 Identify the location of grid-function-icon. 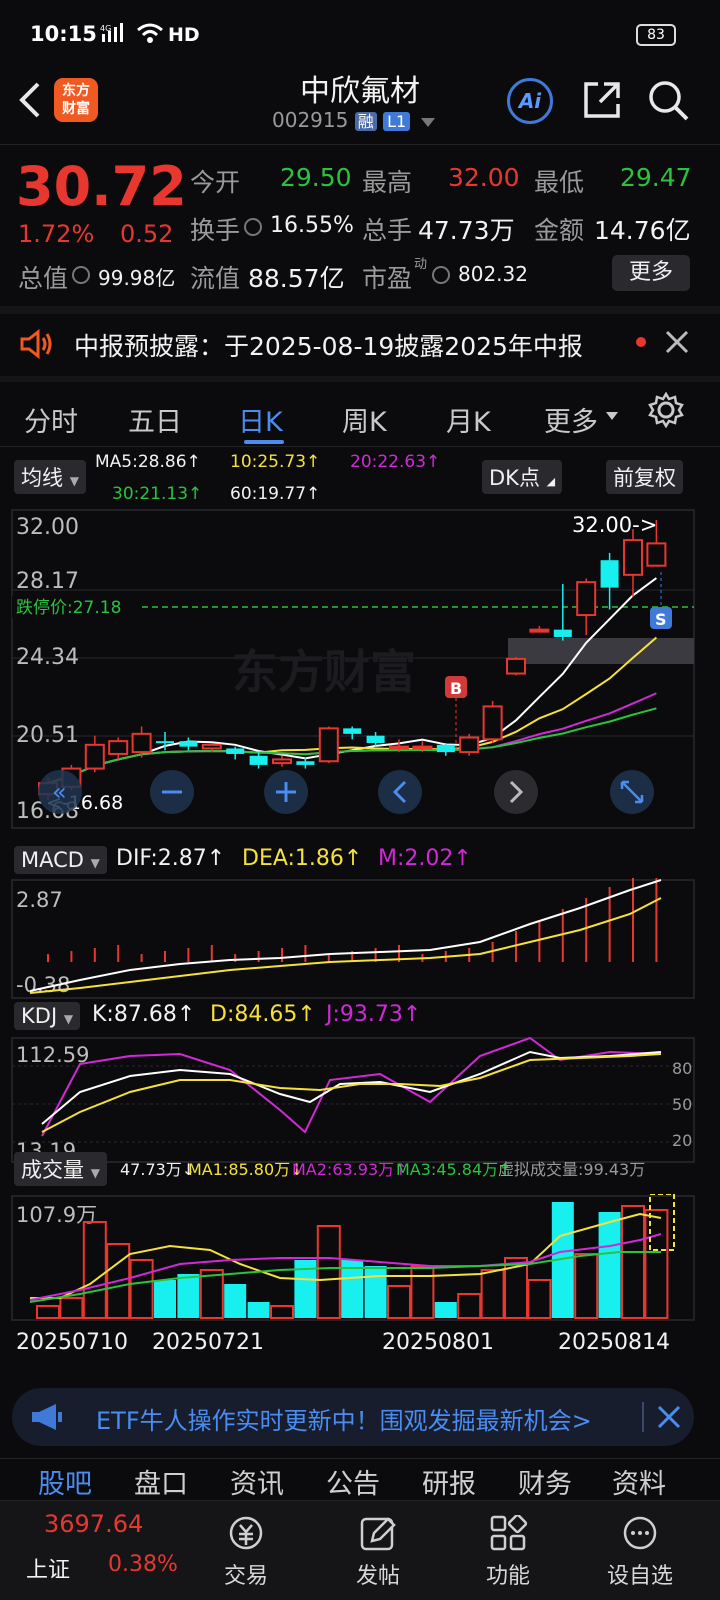
(508, 1534).